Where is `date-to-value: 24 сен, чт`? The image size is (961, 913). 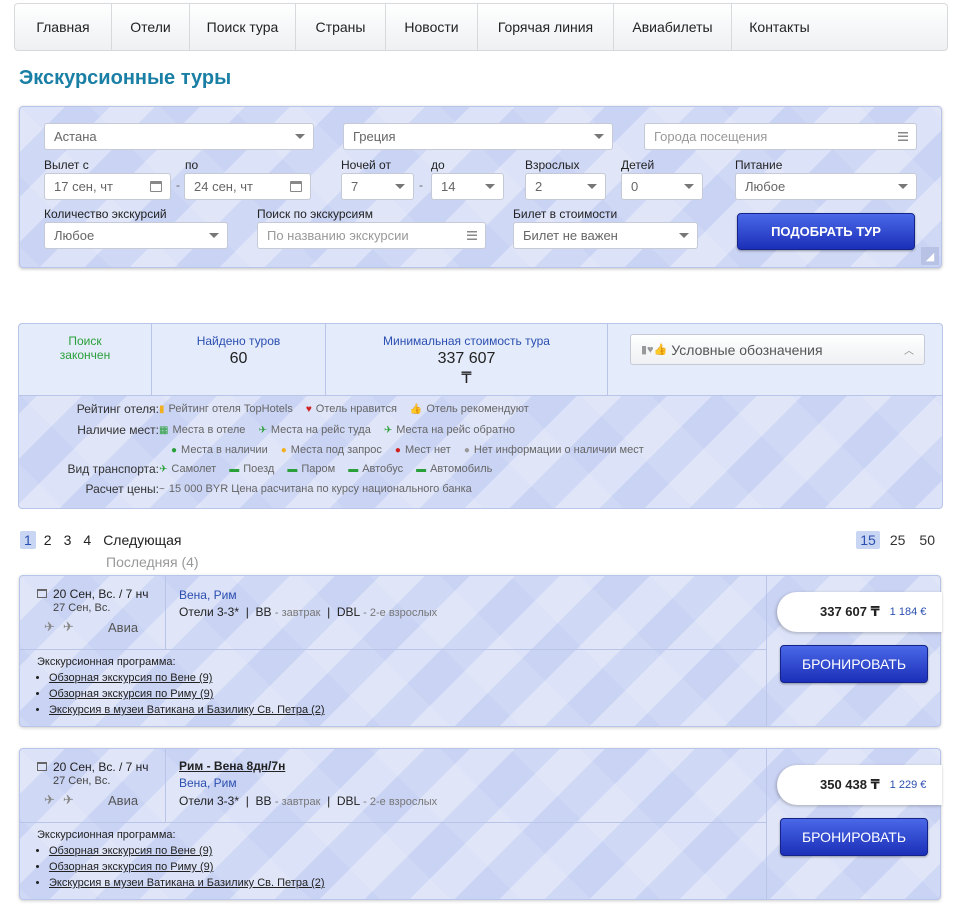
date-to-value: 24 сен, чт is located at coordinates (223, 186).